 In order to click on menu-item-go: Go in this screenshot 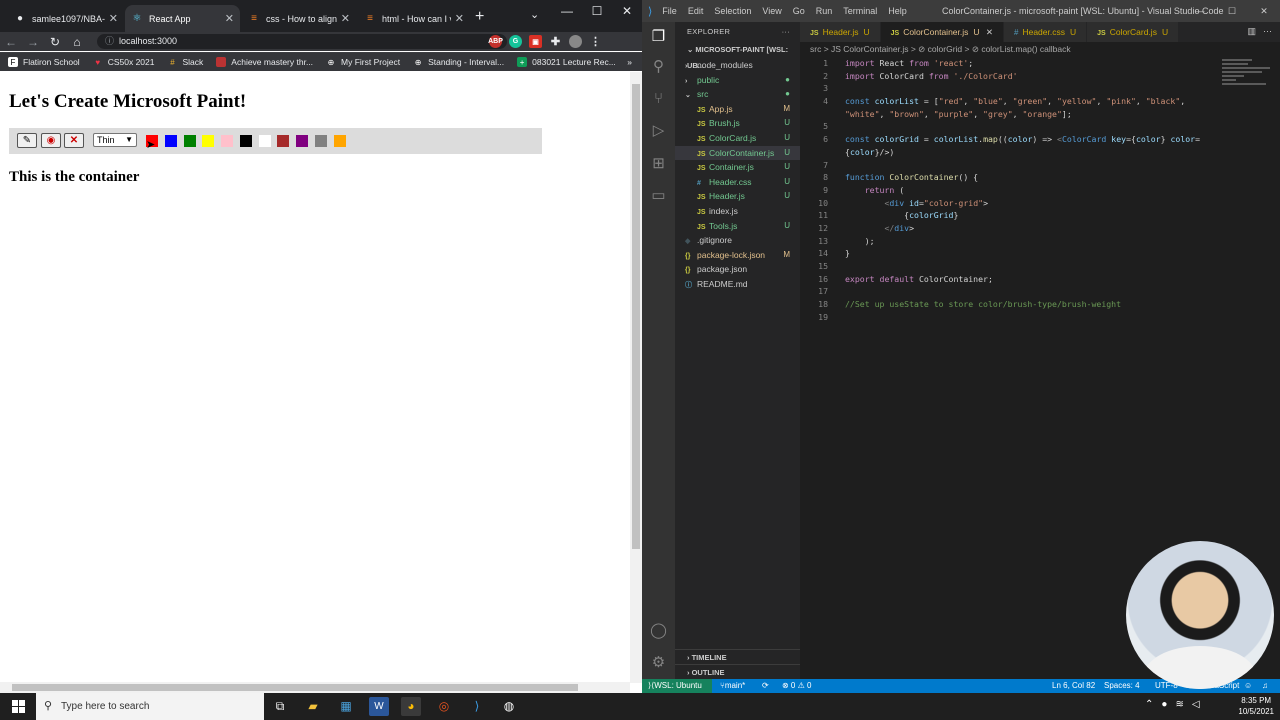, I will do `click(799, 11)`.